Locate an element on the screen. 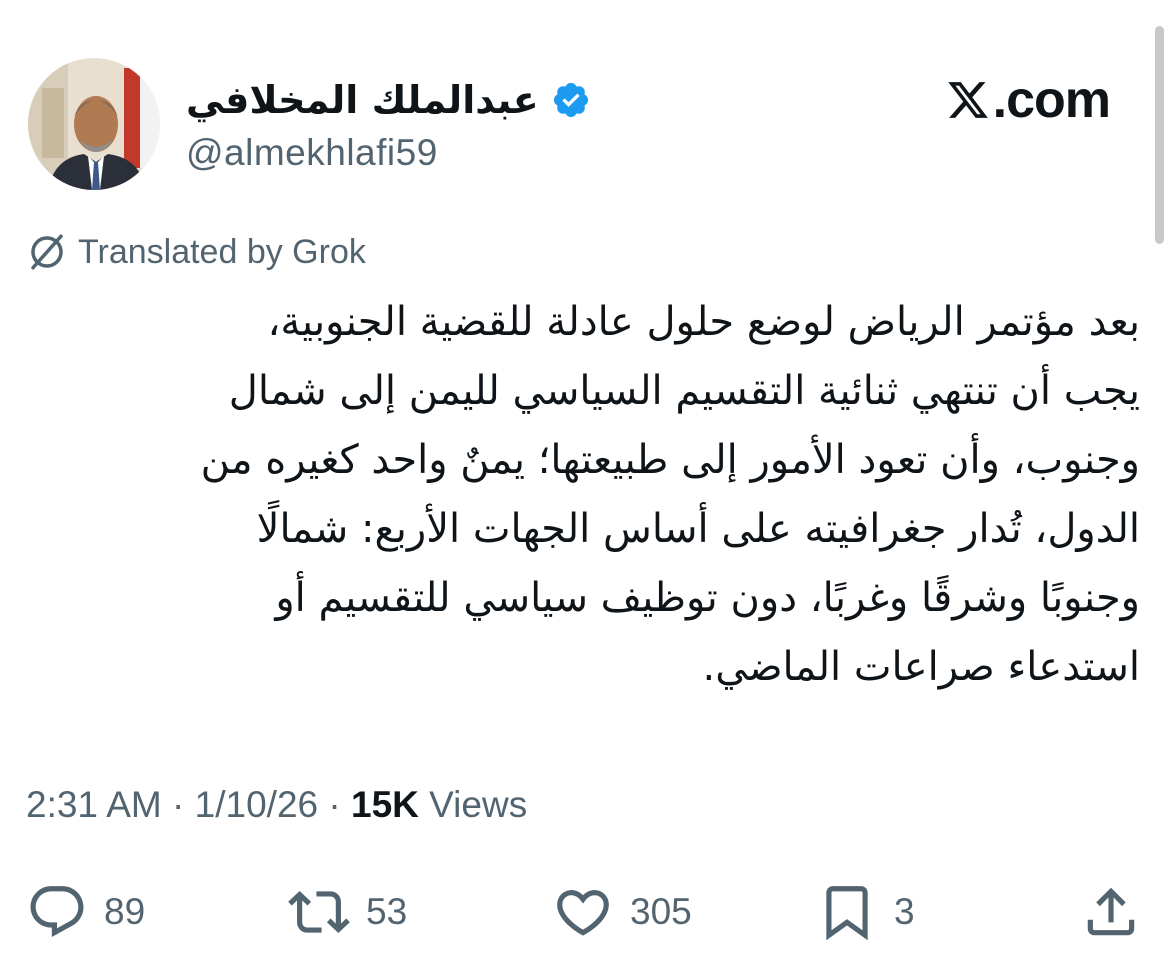  x-logo-icon is located at coordinates (967, 100).